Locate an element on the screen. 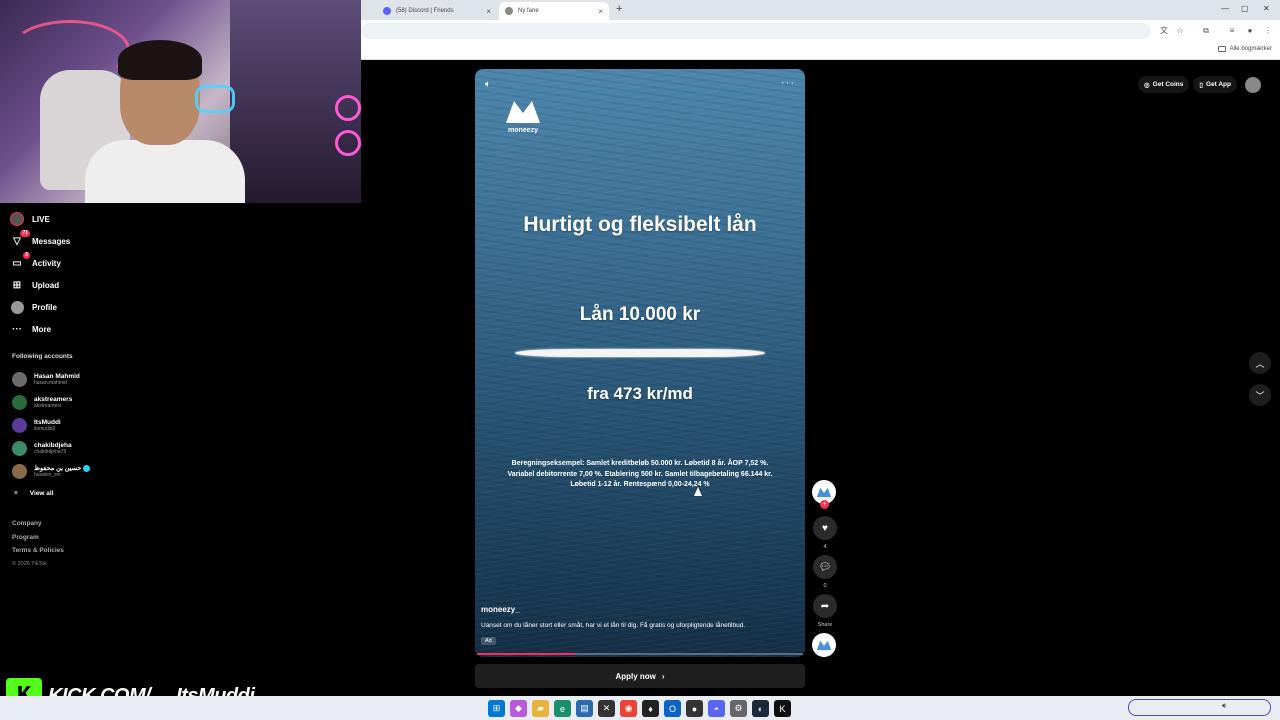 The width and height of the screenshot is (1280, 720). file-explorer-icon: ▰ is located at coordinates (540, 708).